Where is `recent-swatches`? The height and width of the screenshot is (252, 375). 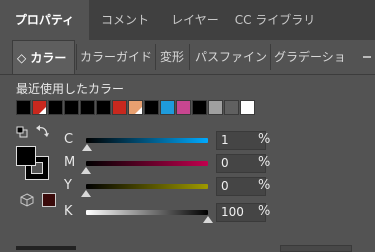 recent-swatches is located at coordinates (136, 108).